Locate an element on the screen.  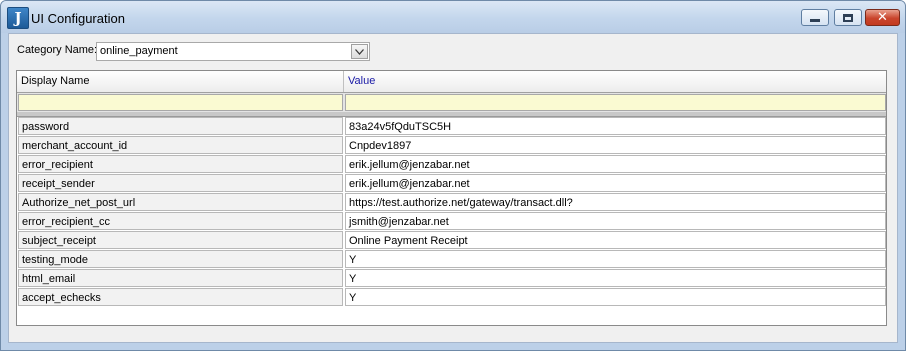
value-cell: jsmith@jenzabar.net is located at coordinates (615, 221).